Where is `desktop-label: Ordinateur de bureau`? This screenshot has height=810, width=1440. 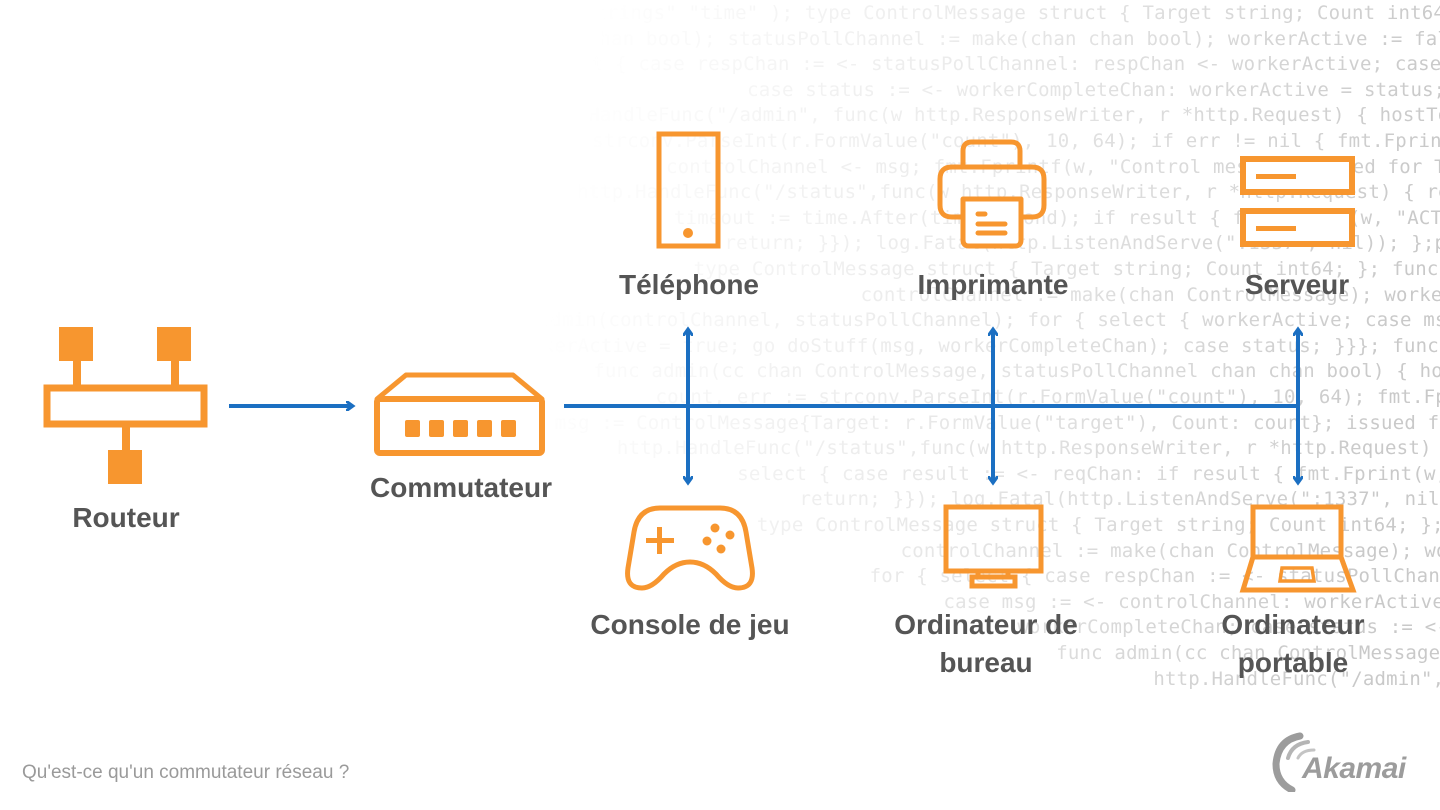
desktop-label: Ordinateur de bureau is located at coordinates (986, 644).